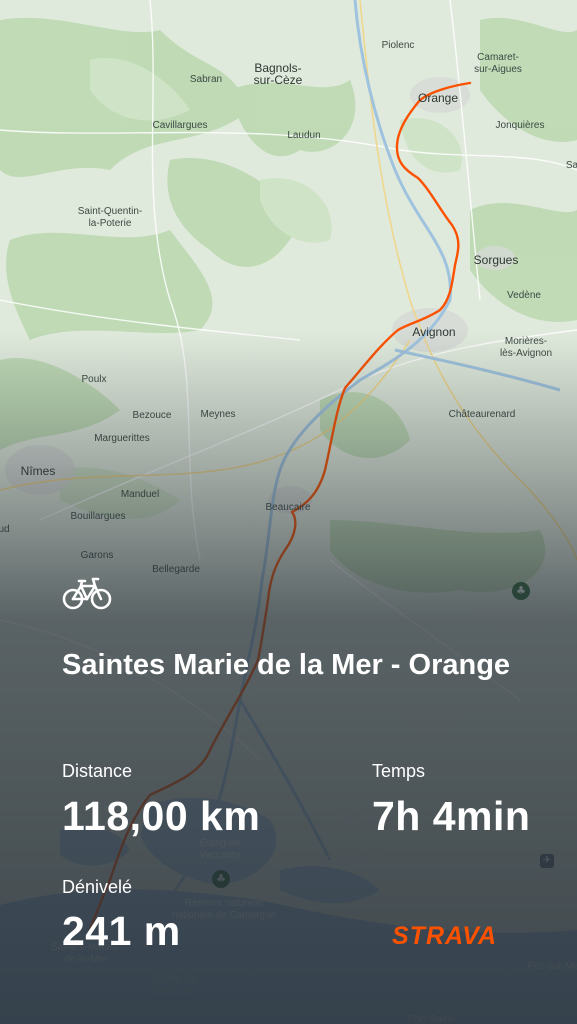 This screenshot has height=1024, width=577. I want to click on place-label: Fos-sur-Mer, so click(552, 966).